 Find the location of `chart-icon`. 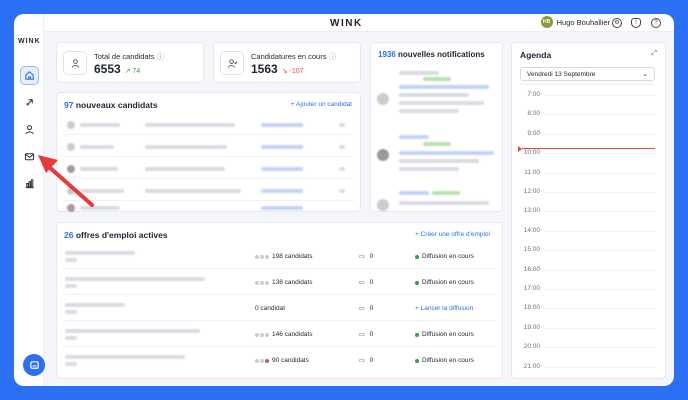

chart-icon is located at coordinates (29, 184).